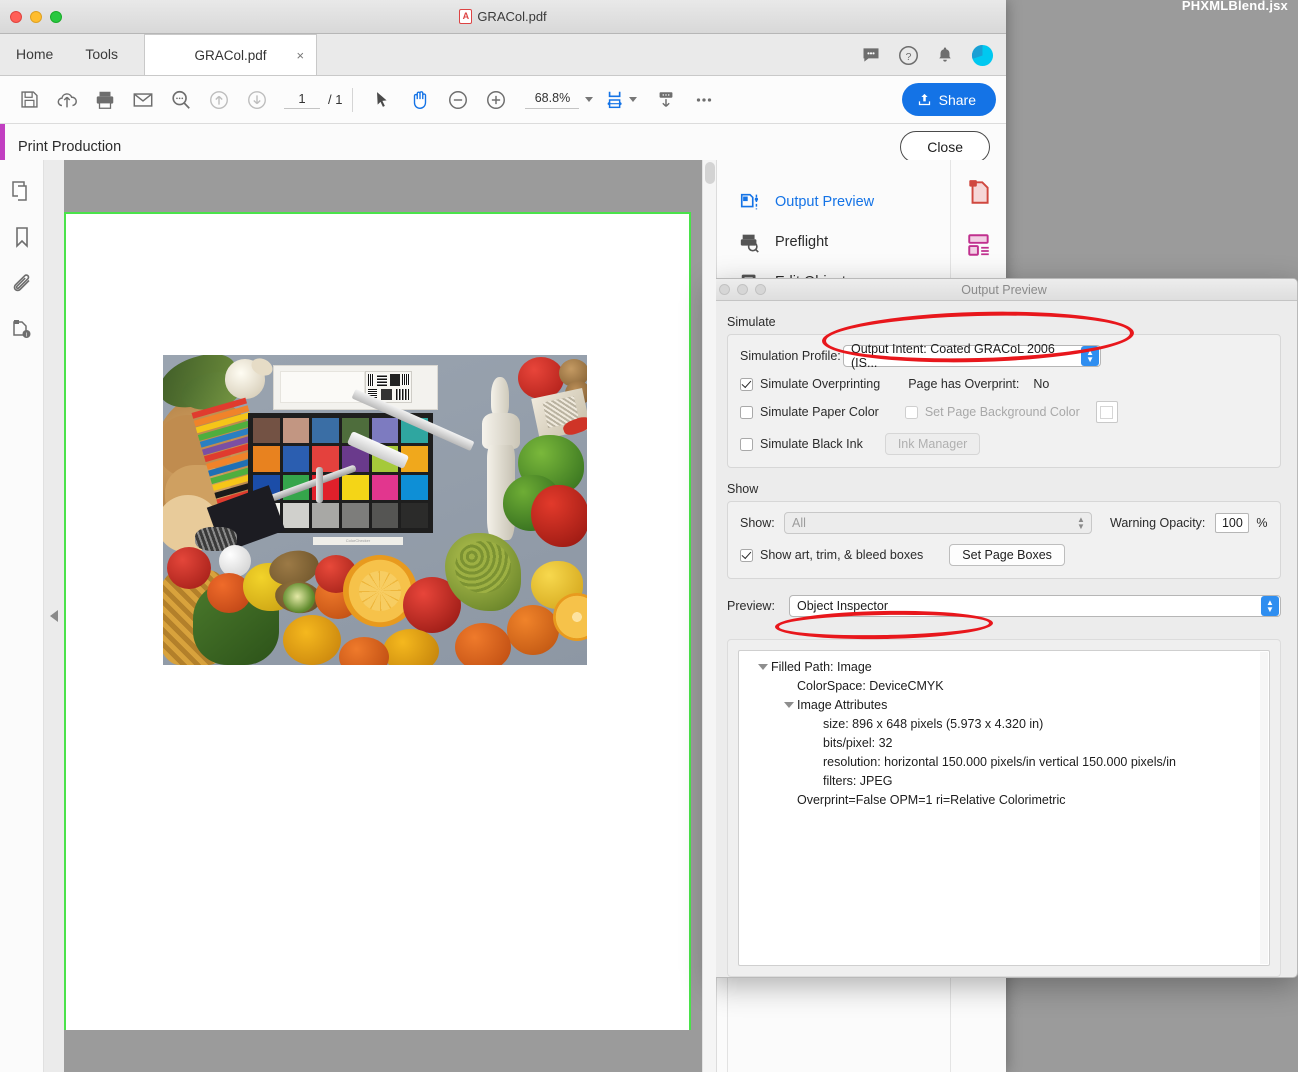  I want to click on fit-page-chevron-icon, so click(633, 99).